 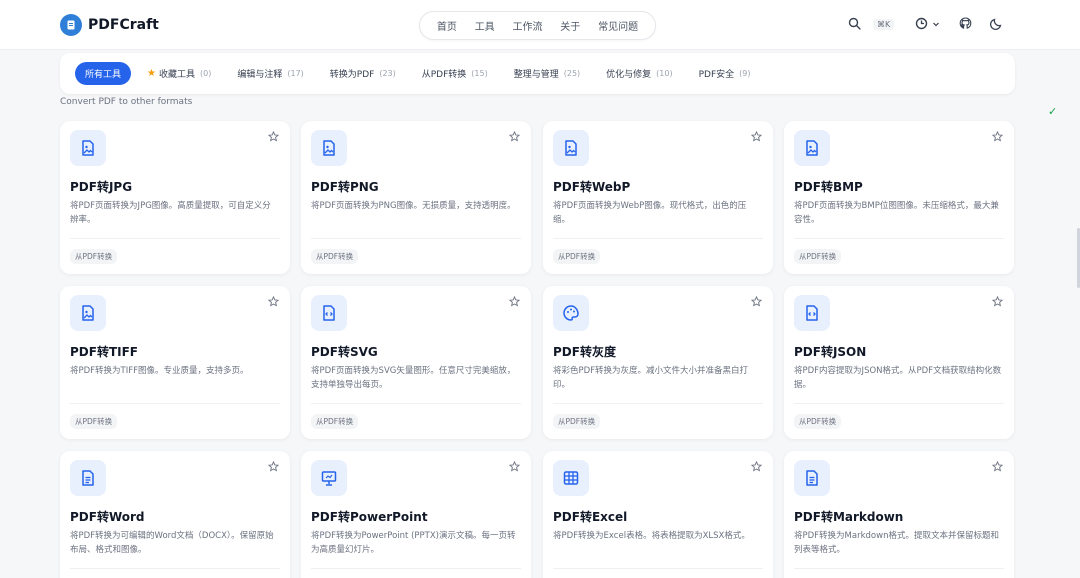 What do you see at coordinates (126, 102) in the screenshot?
I see `section-subtitle: Convert PDF to other formats` at bounding box center [126, 102].